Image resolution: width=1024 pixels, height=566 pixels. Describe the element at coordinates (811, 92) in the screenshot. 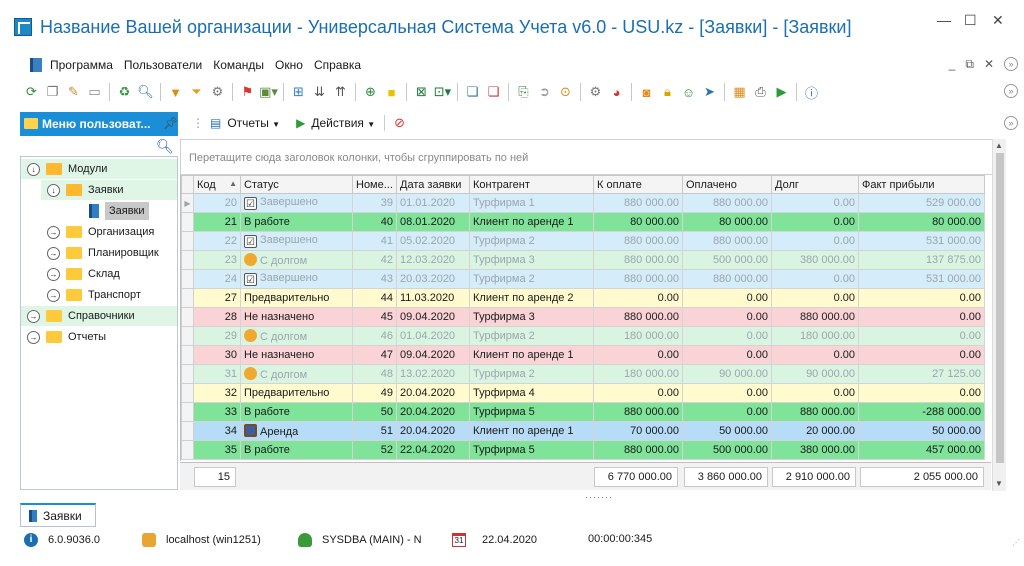

I see `info-icon: ⓘ` at that location.